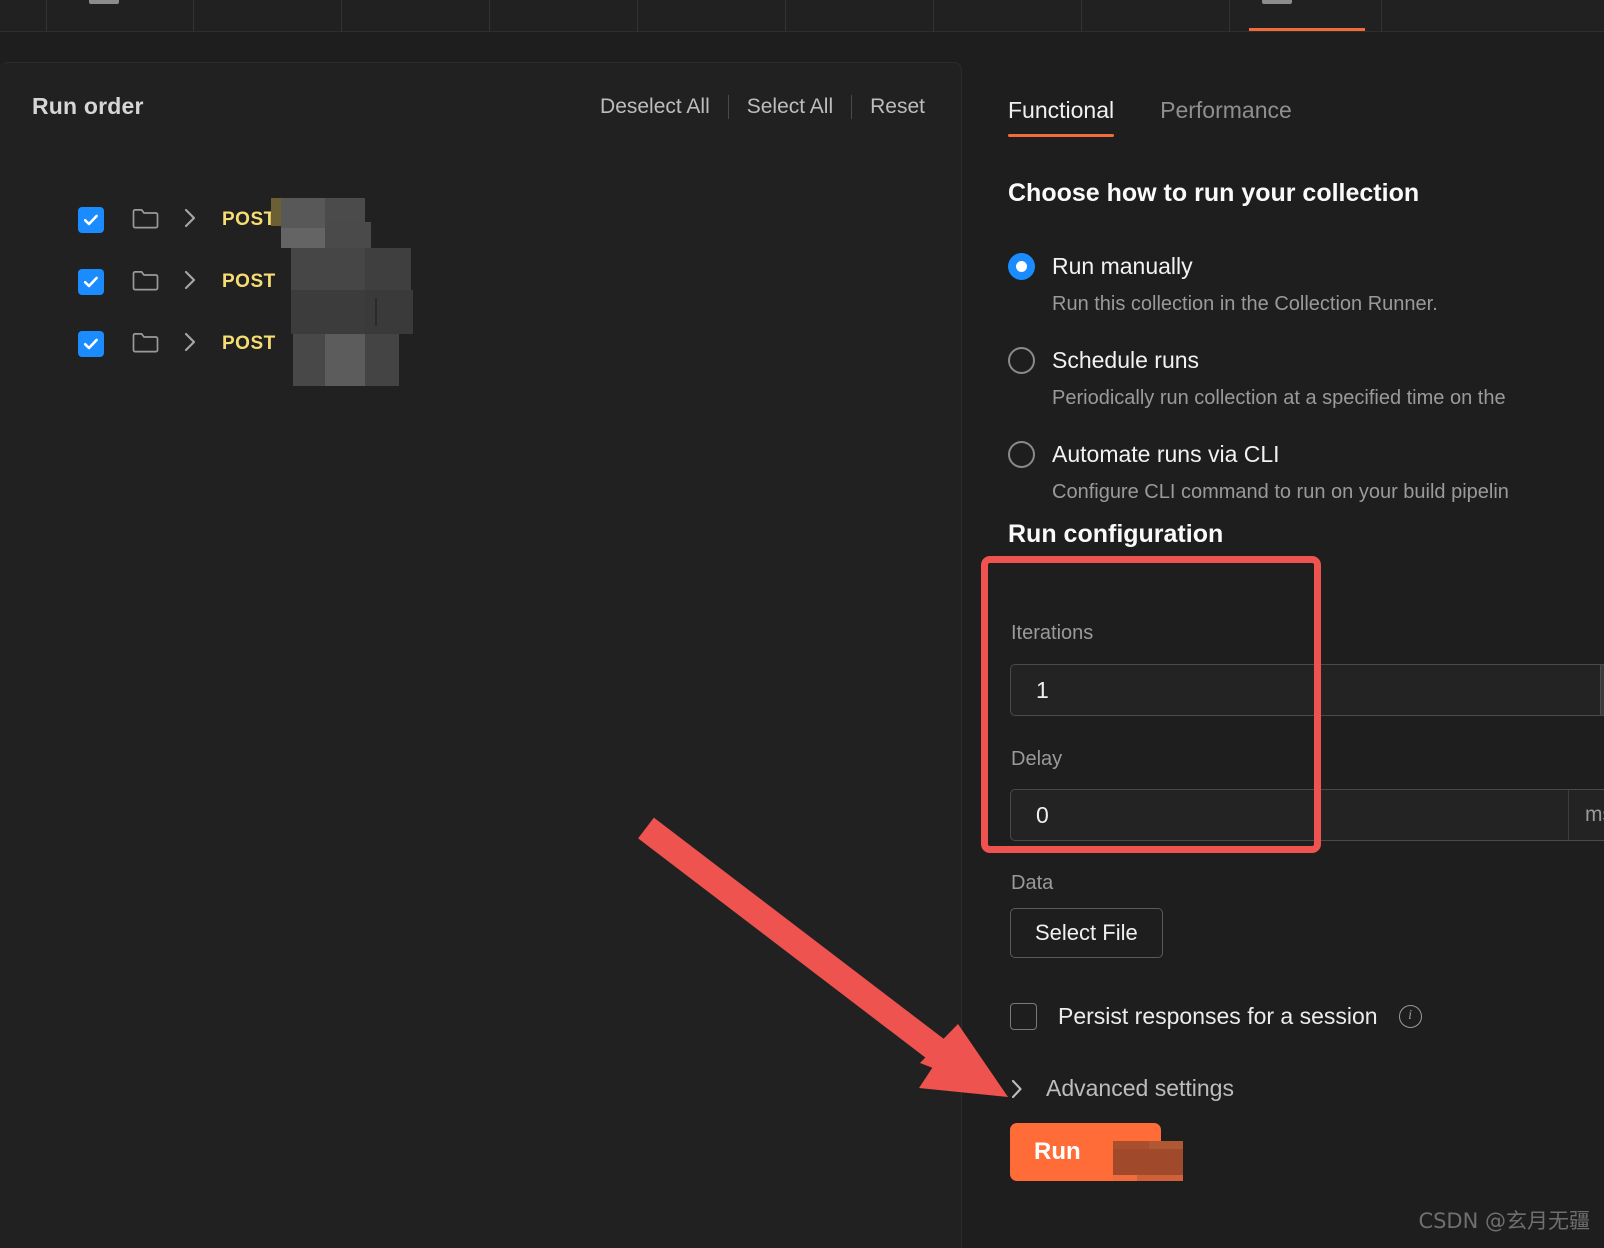  What do you see at coordinates (1140, 1088) in the screenshot?
I see `advanced-settings-label: Advanced settings` at bounding box center [1140, 1088].